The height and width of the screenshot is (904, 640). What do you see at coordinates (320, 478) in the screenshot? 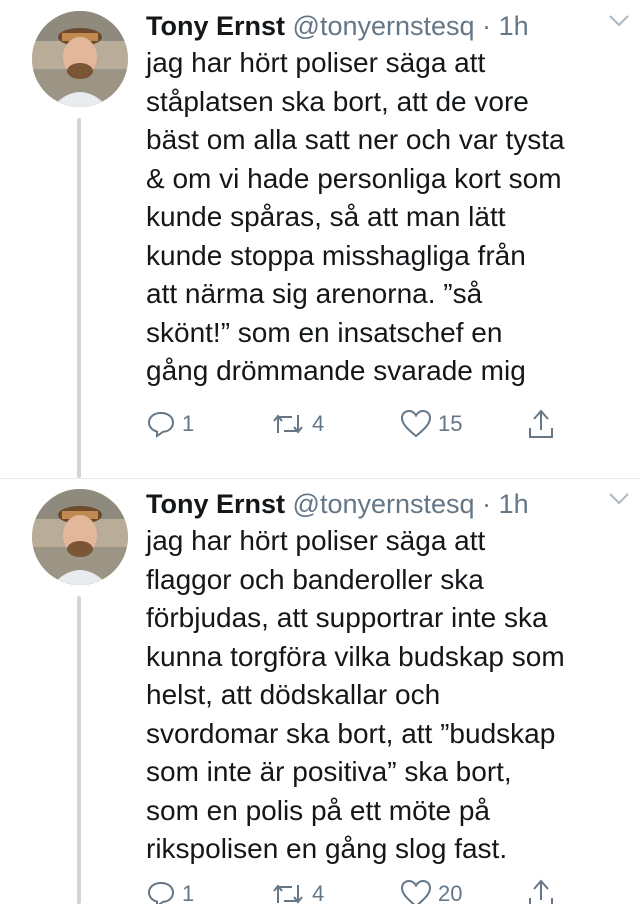
I see `divider` at bounding box center [320, 478].